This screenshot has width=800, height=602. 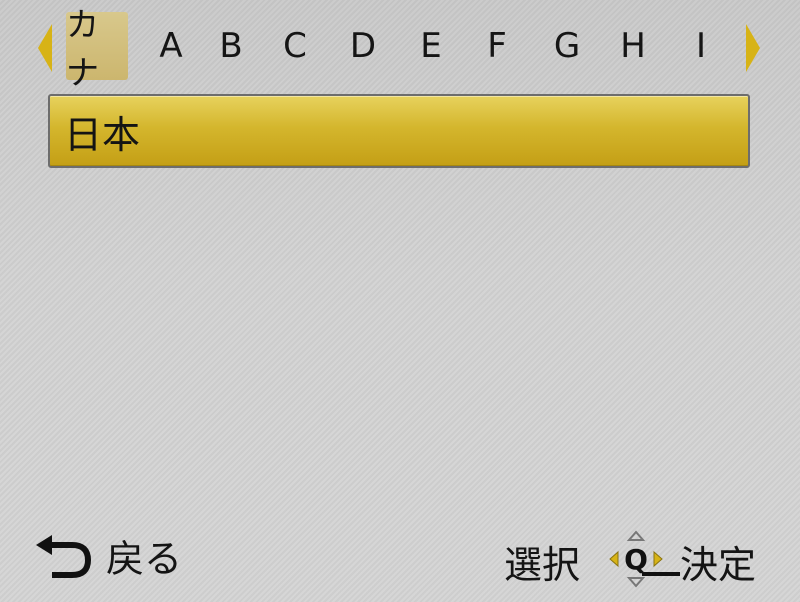 I want to click on triangle-right-icon, so click(x=753, y=48).